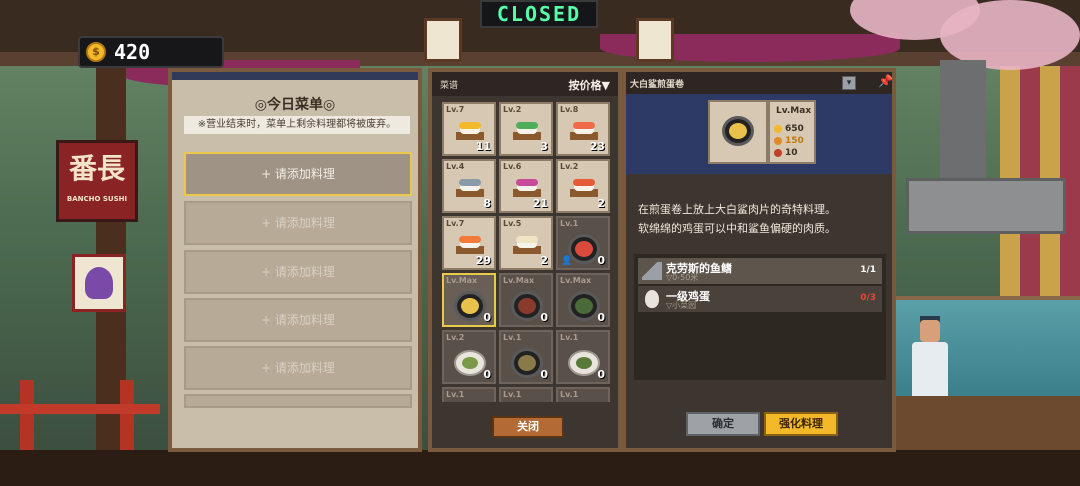 This screenshot has width=1080, height=486. I want to click on coin-icon: $, so click(96, 52).